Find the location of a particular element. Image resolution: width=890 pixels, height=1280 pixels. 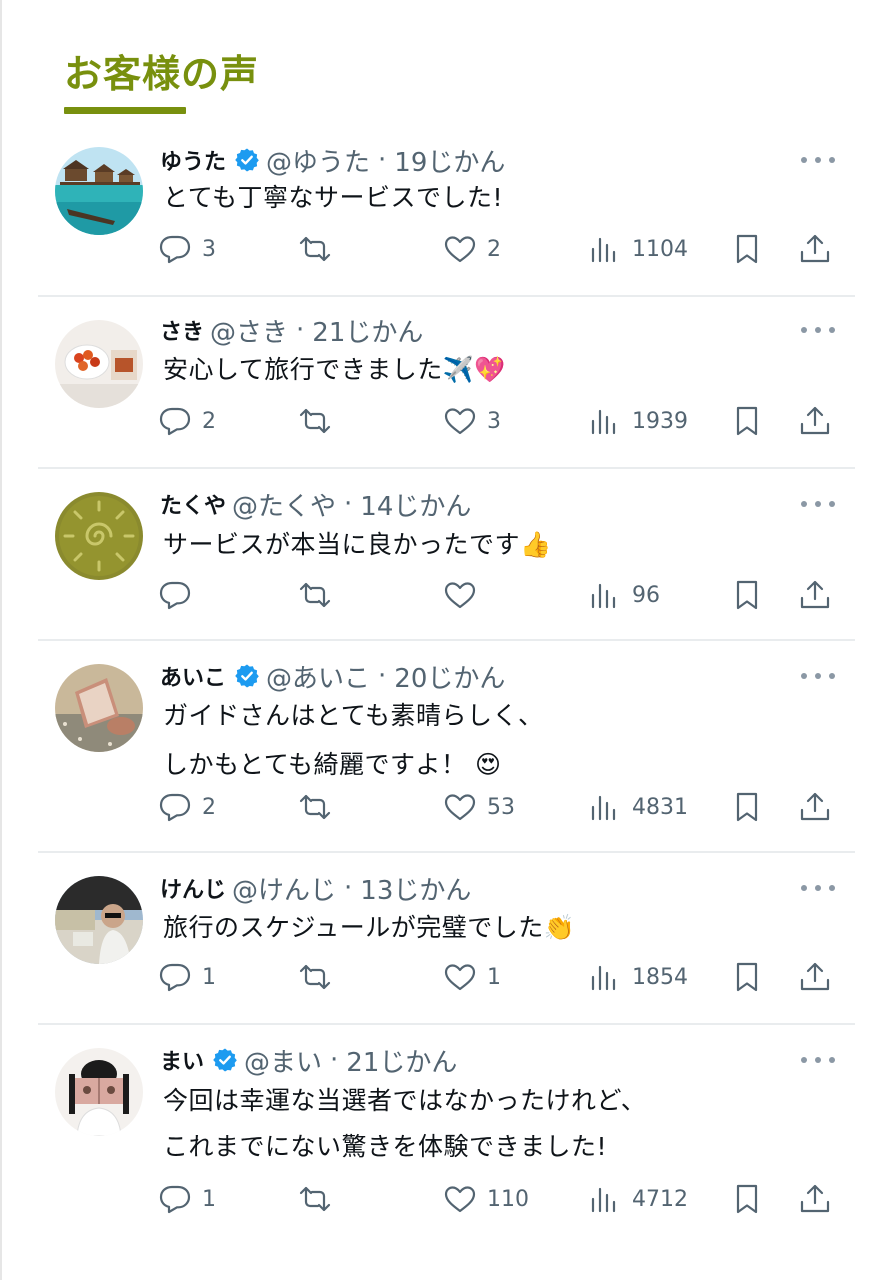

avatar-overwater-bungalow-photo is located at coordinates (99, 191).